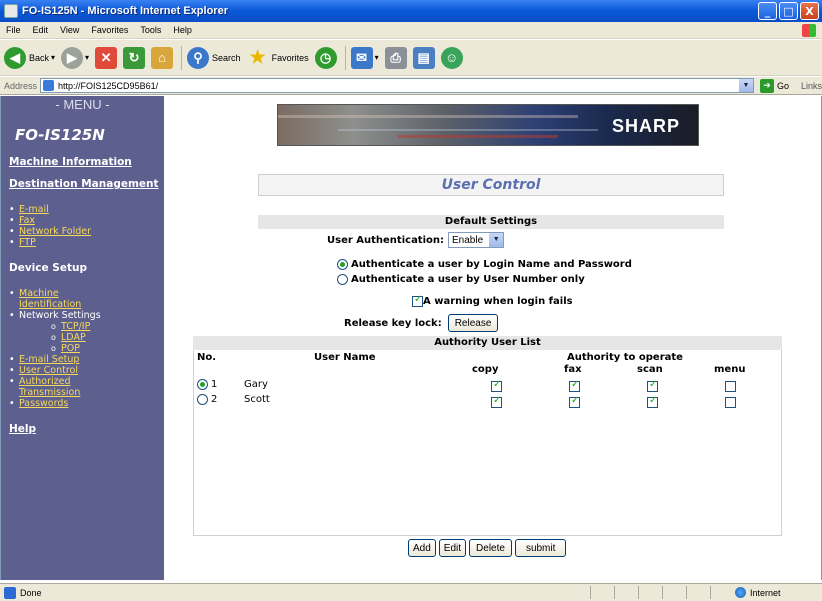 The image size is (822, 601). Describe the element at coordinates (809, 11) in the screenshot. I see `close-button: X` at that location.